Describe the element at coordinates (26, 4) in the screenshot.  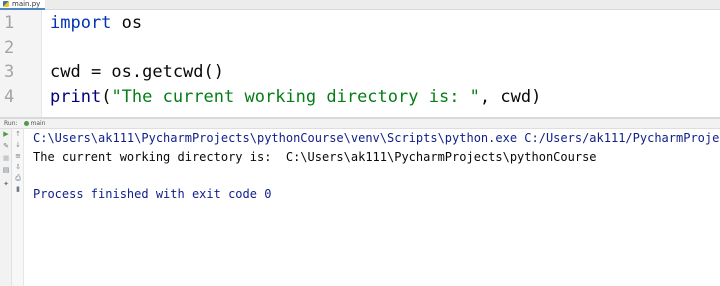
I see `tab-label: main.py` at that location.